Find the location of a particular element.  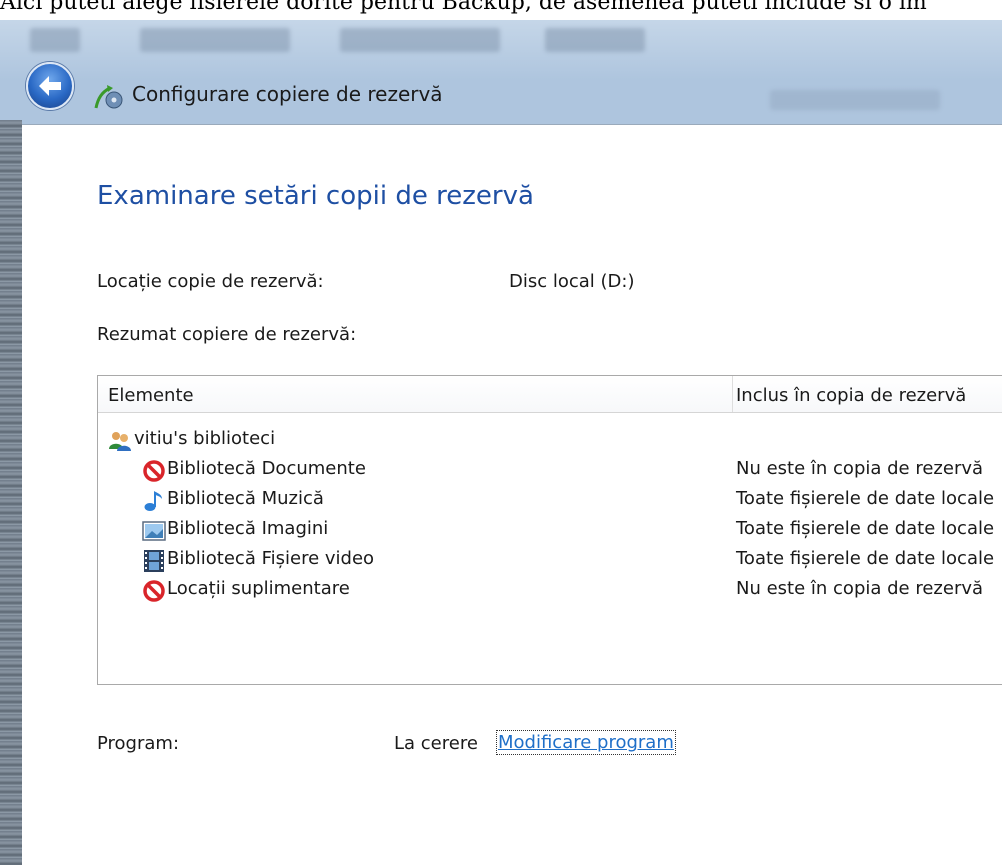

schedule-label: Program: is located at coordinates (138, 743).